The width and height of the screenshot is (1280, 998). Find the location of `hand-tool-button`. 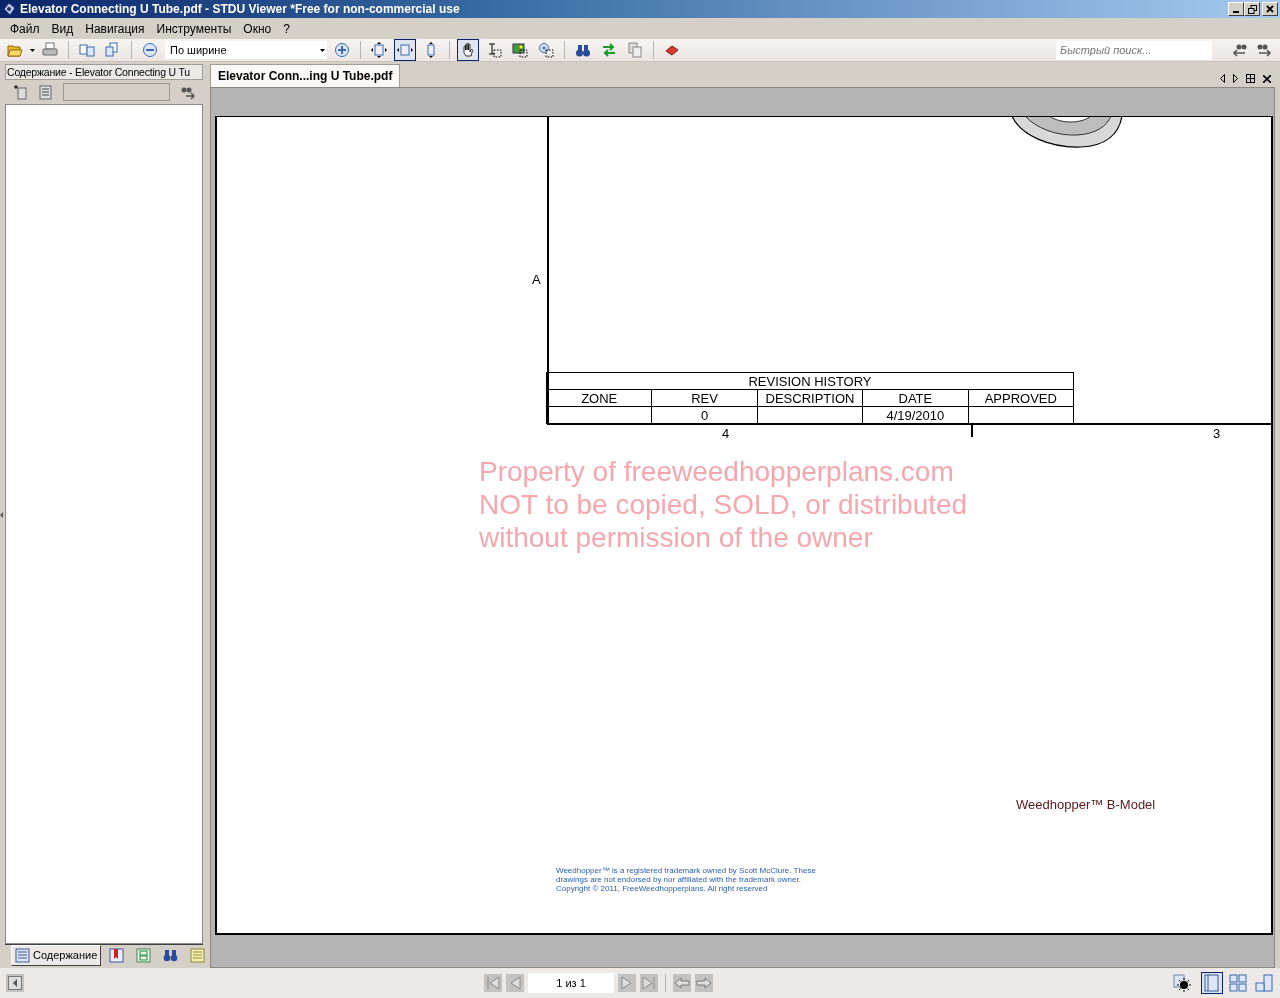

hand-tool-button is located at coordinates (468, 50).